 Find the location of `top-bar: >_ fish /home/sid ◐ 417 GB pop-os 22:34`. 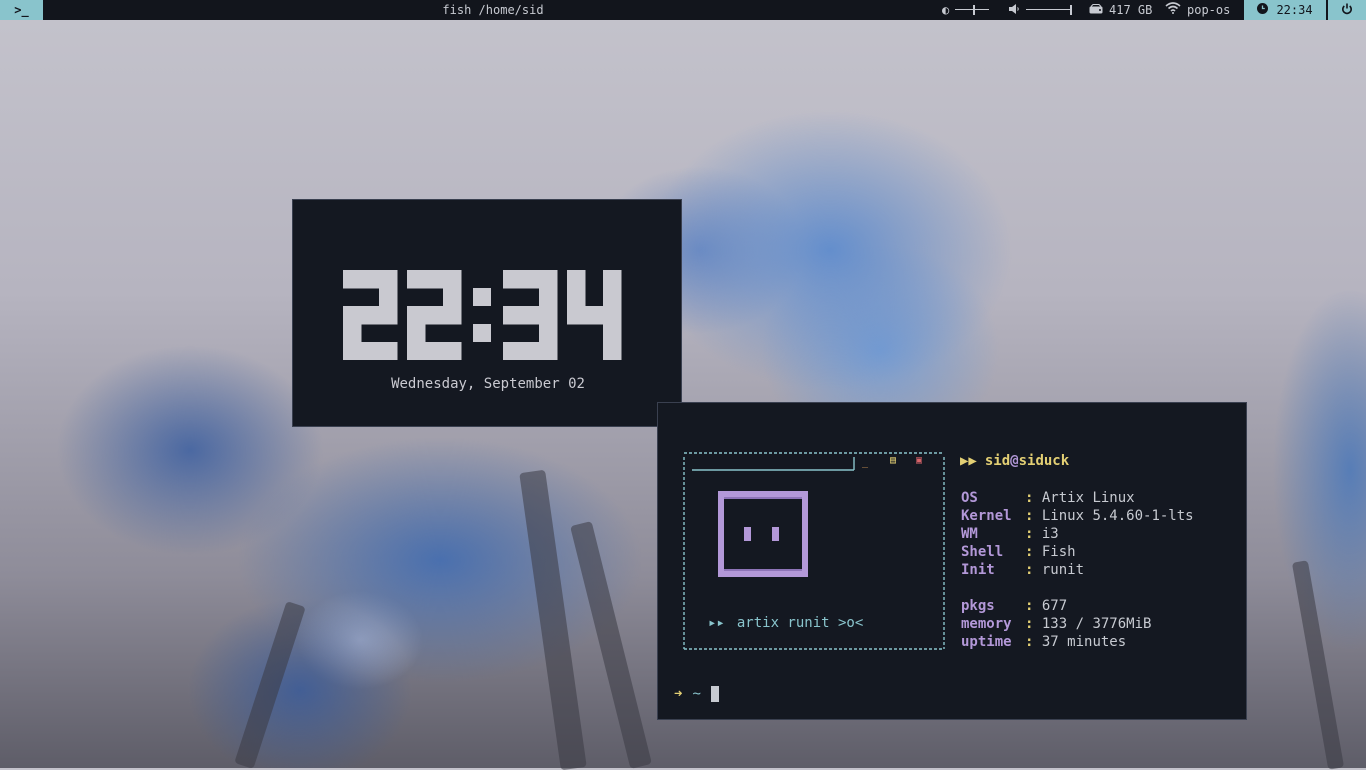

top-bar: >_ fish /home/sid ◐ 417 GB pop-os 22:34 is located at coordinates (683, 10).